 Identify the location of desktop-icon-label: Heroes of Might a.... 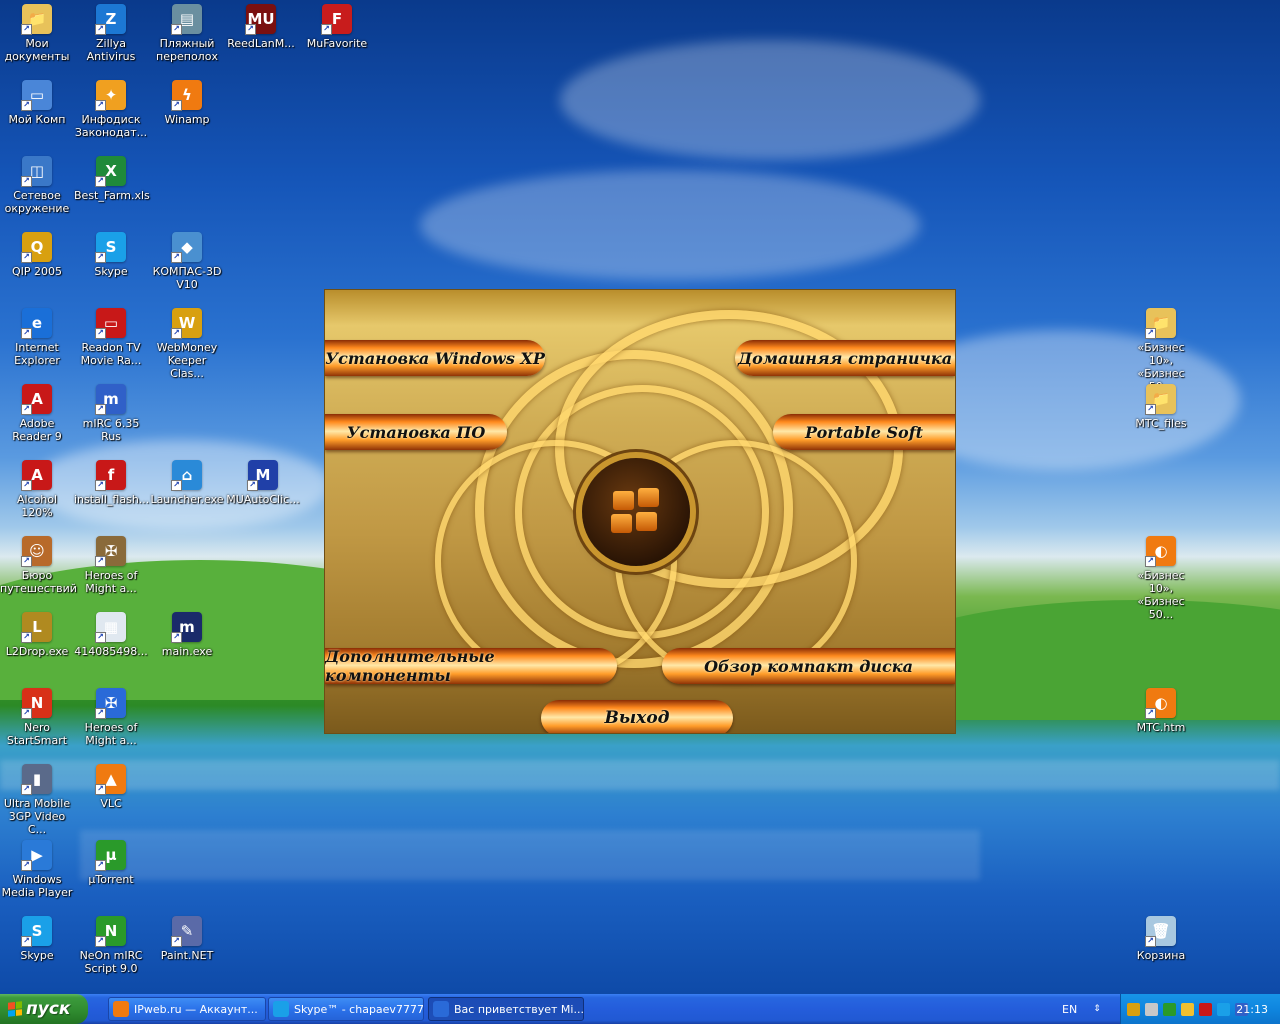
(111, 734).